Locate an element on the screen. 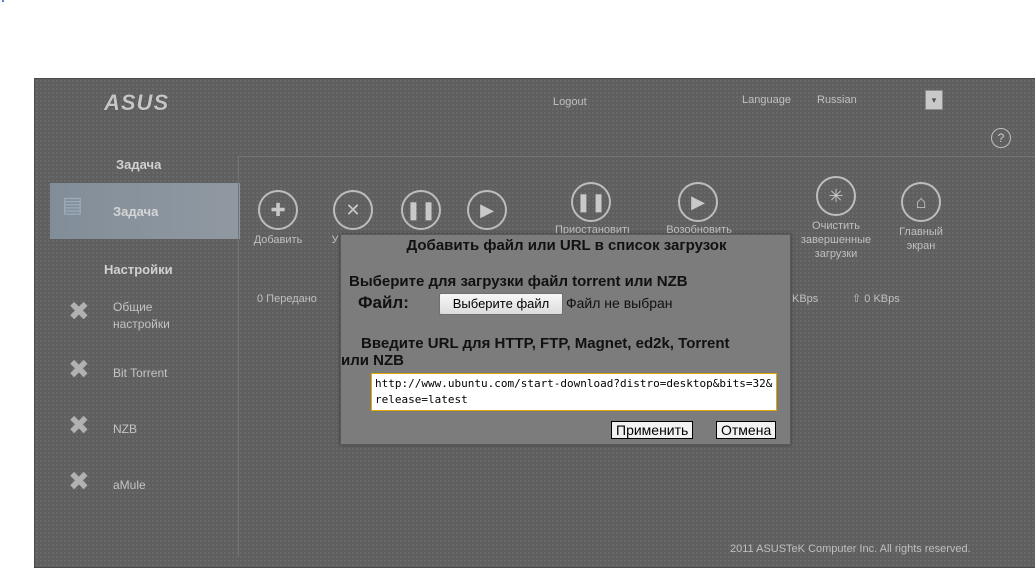 This screenshot has height=568, width=1035. home-label-line: экран is located at coordinates (921, 246).